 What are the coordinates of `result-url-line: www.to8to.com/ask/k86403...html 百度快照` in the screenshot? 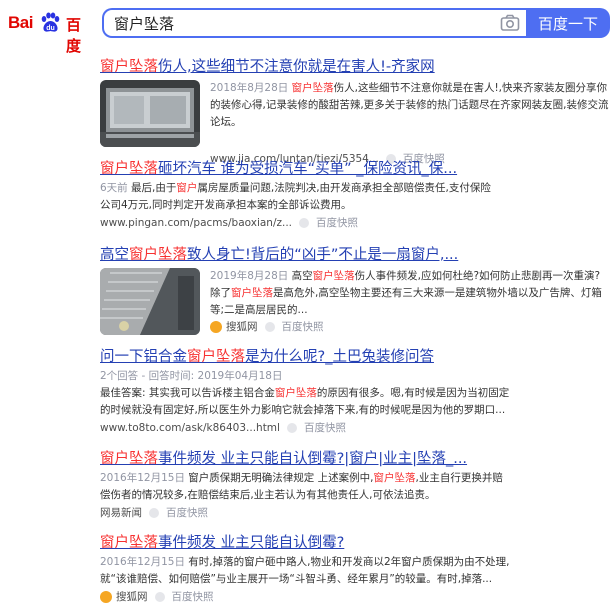 It's located at (356, 428).